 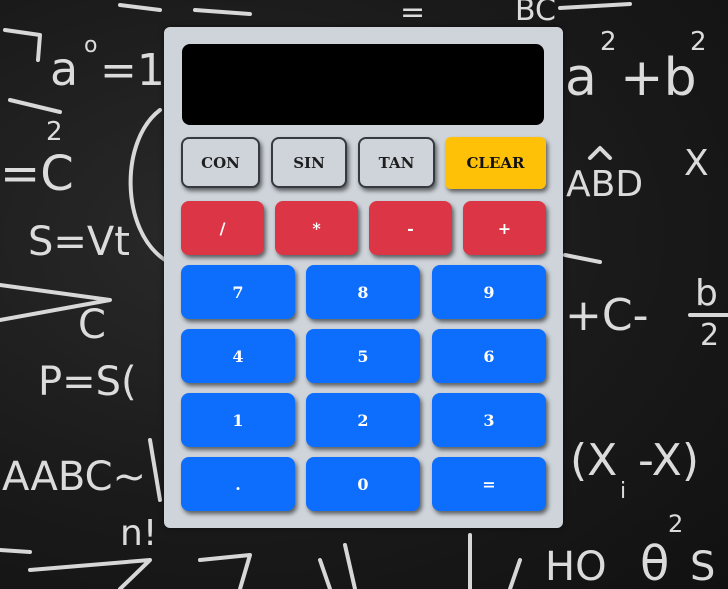 I want to click on calculator-display, so click(x=363, y=84).